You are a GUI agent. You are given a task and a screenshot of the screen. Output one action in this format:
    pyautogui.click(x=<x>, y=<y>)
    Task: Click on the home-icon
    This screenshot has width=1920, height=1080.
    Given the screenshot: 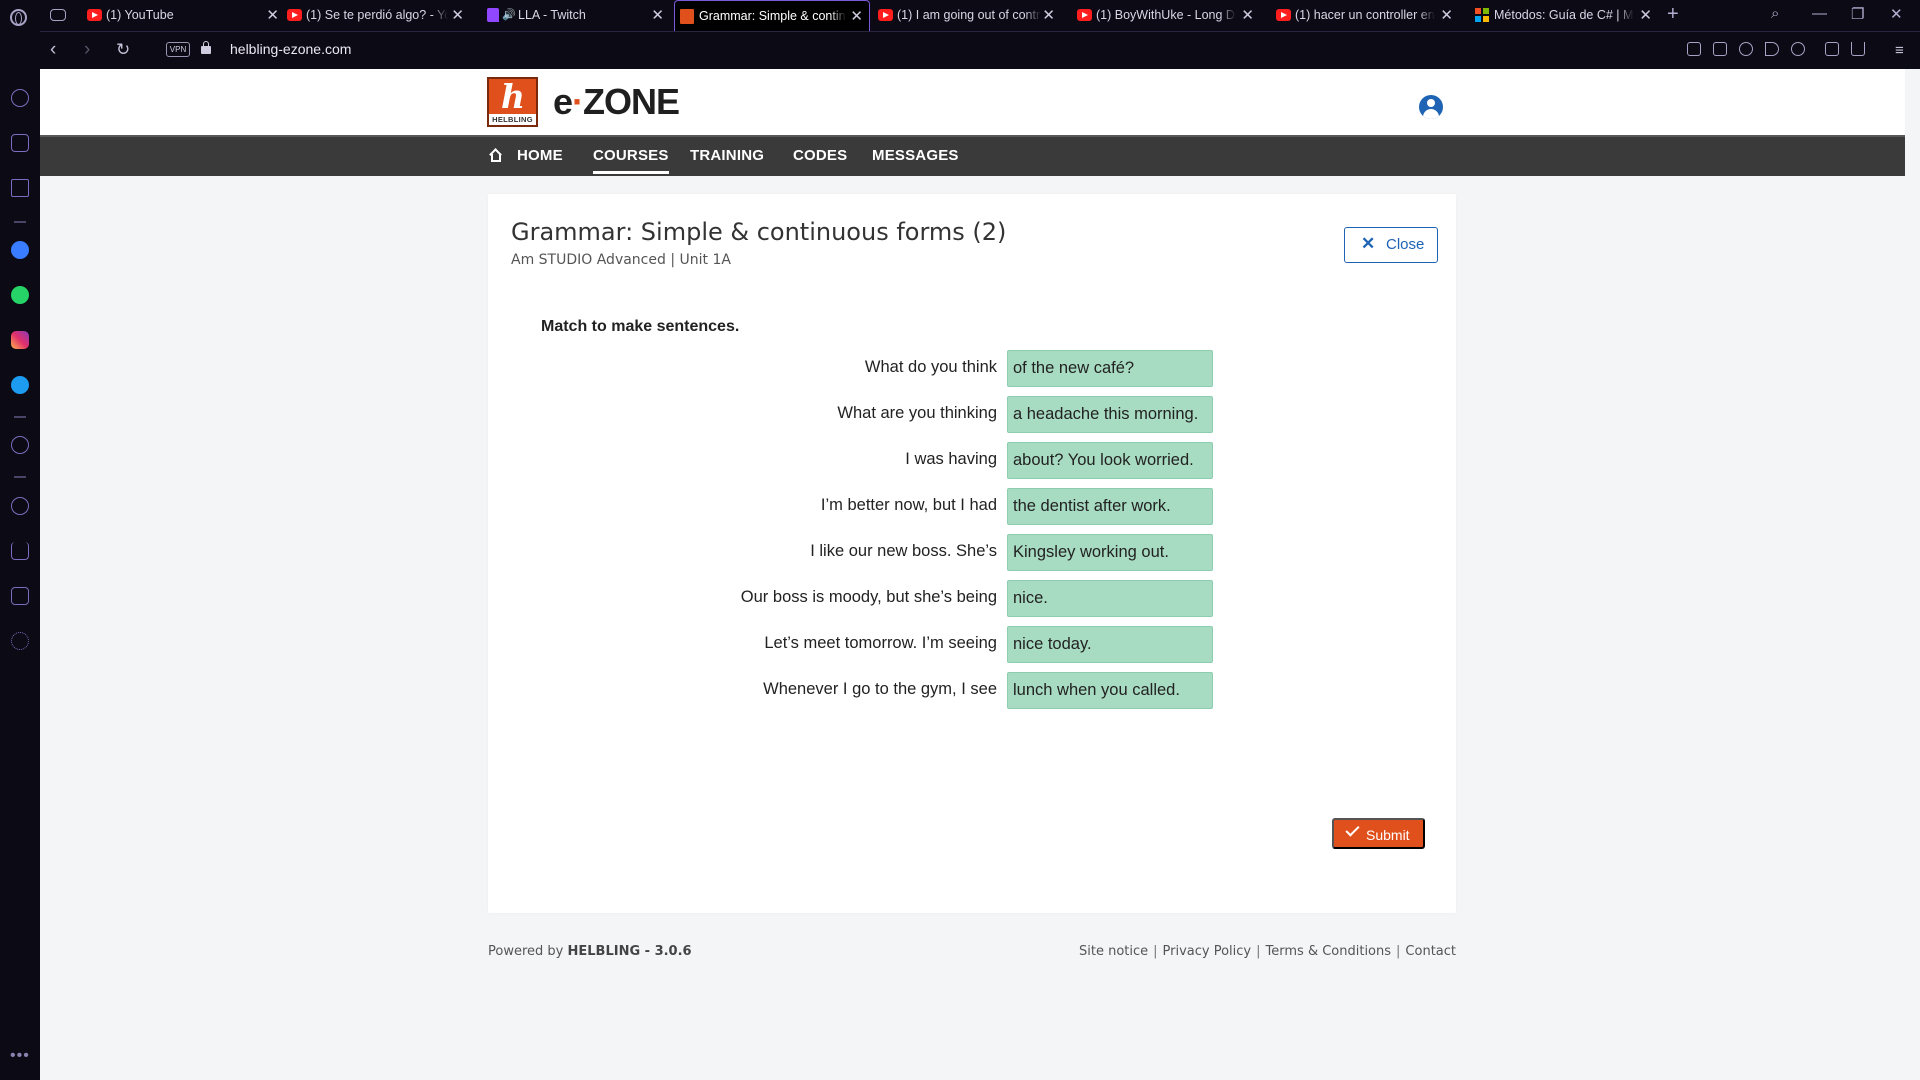 What is the action you would take?
    pyautogui.click(x=496, y=155)
    